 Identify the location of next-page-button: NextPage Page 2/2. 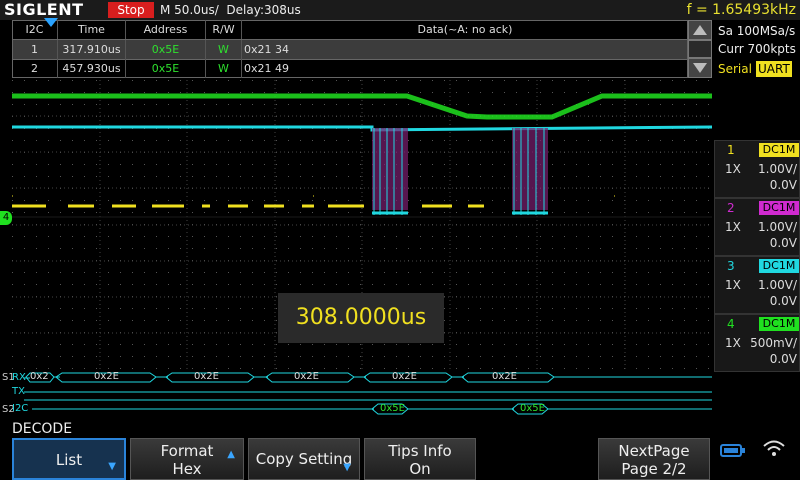
(654, 459).